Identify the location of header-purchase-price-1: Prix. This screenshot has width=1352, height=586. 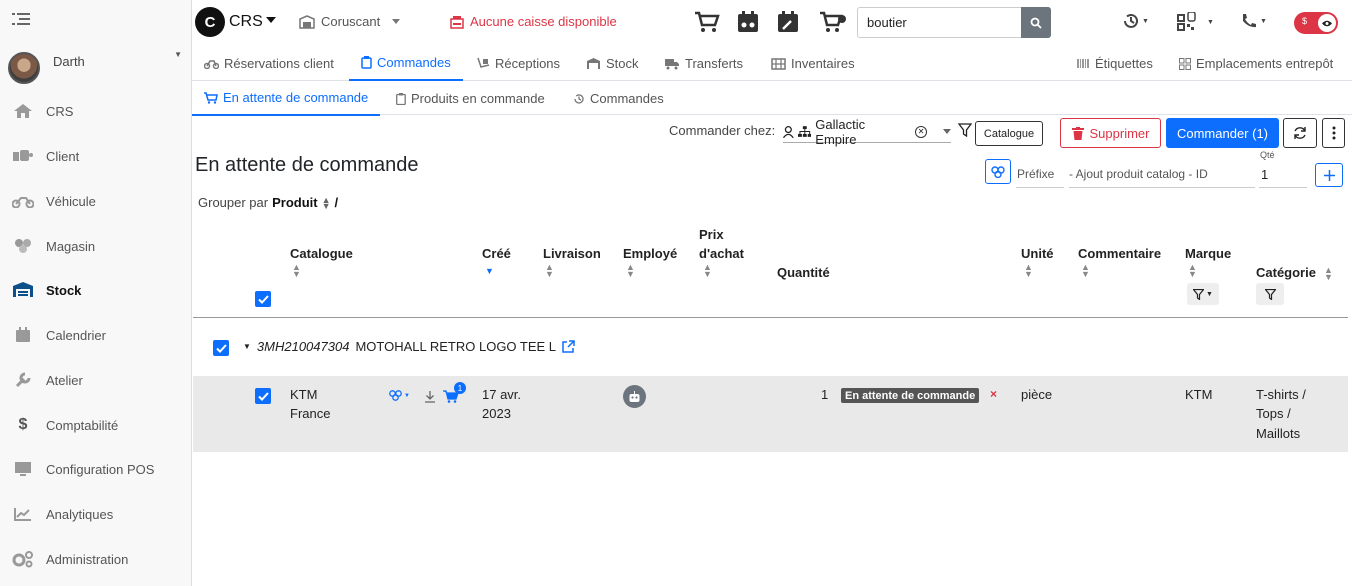
(711, 234).